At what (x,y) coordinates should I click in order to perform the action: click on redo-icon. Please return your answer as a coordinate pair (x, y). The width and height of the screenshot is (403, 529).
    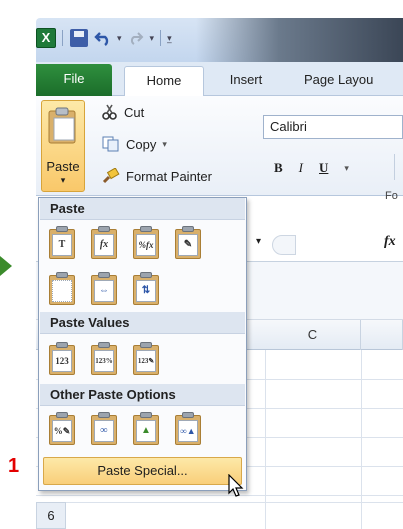
    Looking at the image, I should click on (136, 38).